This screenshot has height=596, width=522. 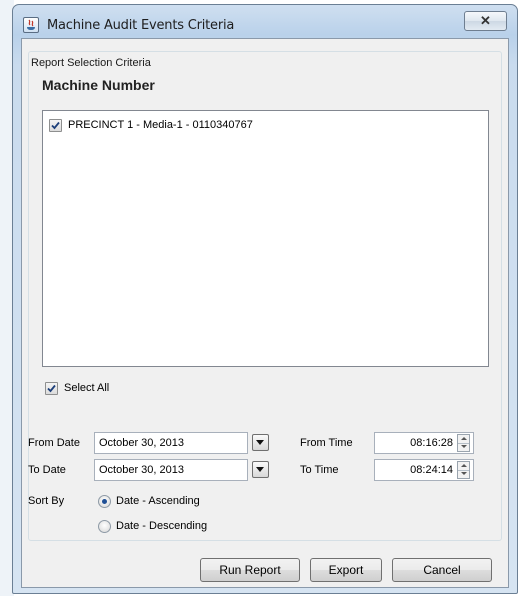 I want to click on window-title: Machine Audit Events Criteria, so click(x=141, y=25).